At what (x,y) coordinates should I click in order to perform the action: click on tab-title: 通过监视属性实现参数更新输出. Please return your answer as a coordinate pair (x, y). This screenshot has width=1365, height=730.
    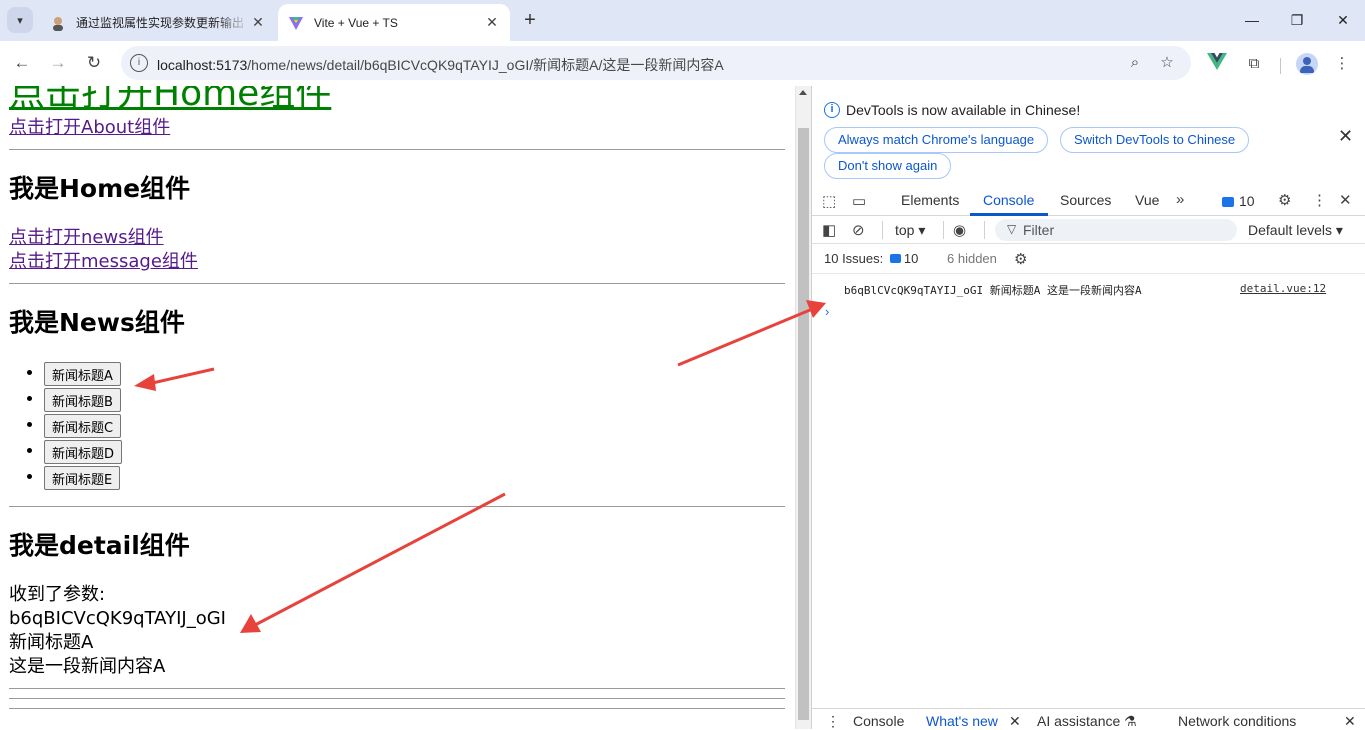
    Looking at the image, I should click on (160, 23).